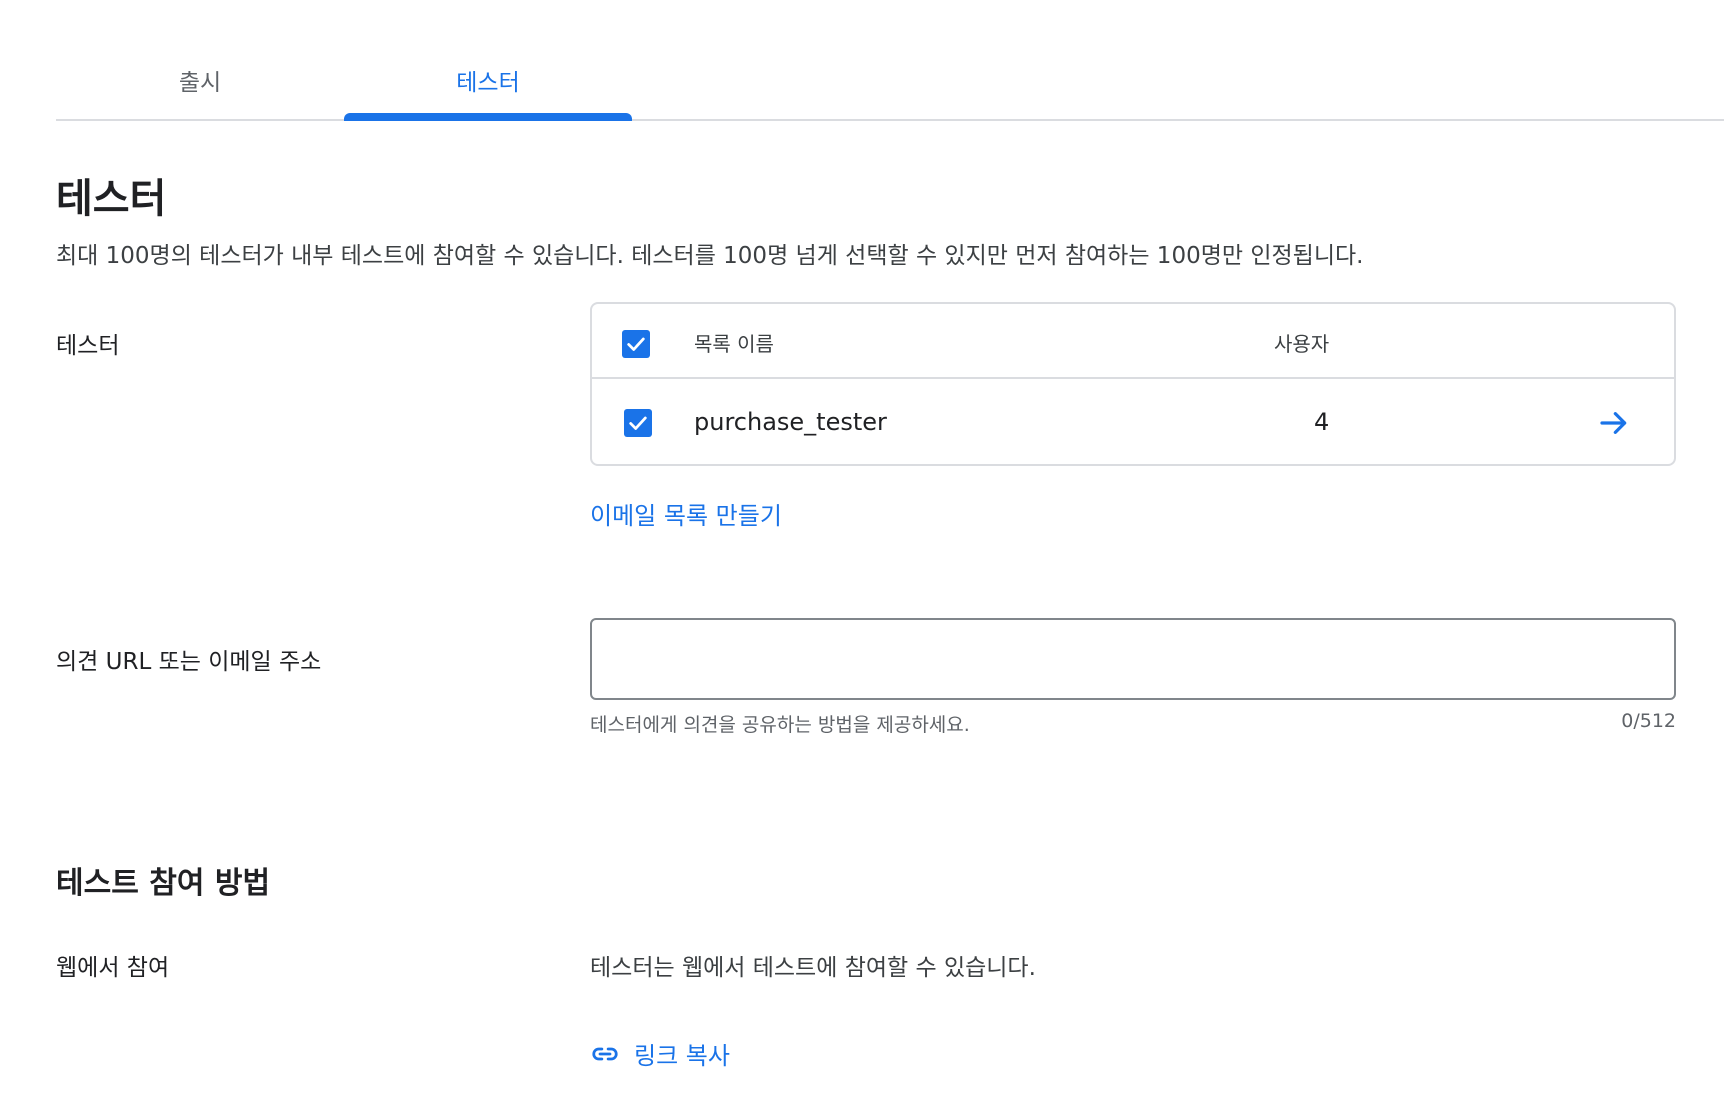 The image size is (1724, 1118). What do you see at coordinates (813, 968) in the screenshot?
I see `join-on-web-description: 테스터는 웹에서 테스트에 참여할 수 있습니다.` at bounding box center [813, 968].